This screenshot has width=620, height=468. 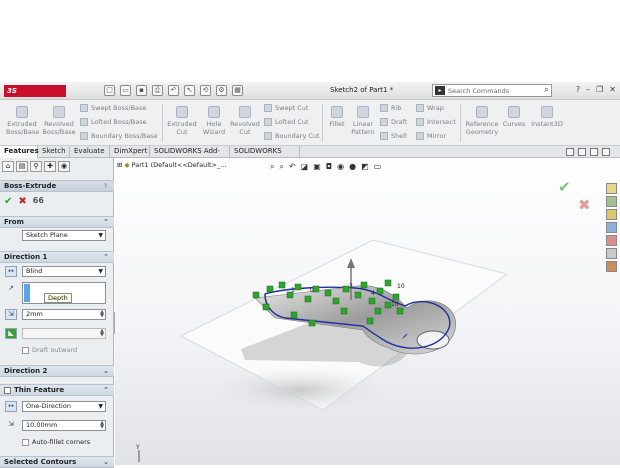 What do you see at coordinates (611, 201) in the screenshot?
I see `design-library-icon` at bounding box center [611, 201].